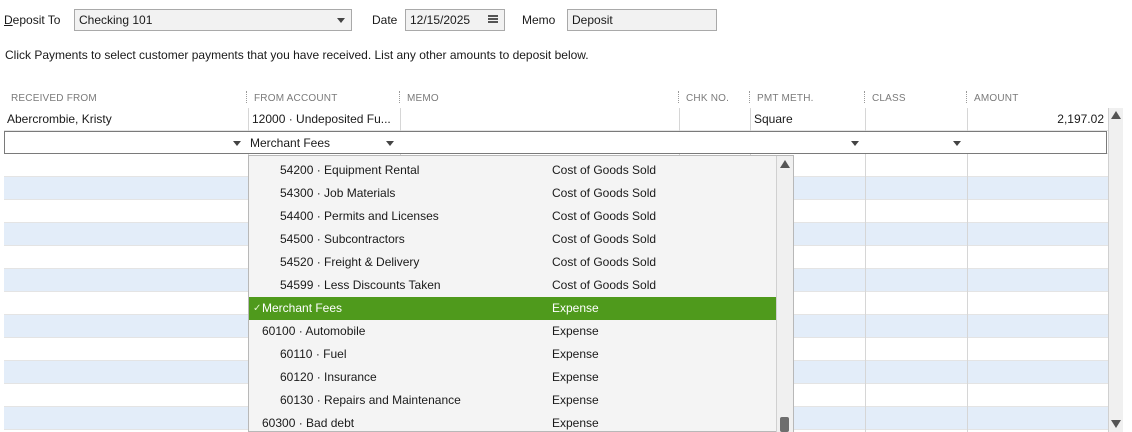 Image resolution: width=1132 pixels, height=432 pixels. Describe the element at coordinates (539, 20) in the screenshot. I see `memo-label: Memo` at that location.